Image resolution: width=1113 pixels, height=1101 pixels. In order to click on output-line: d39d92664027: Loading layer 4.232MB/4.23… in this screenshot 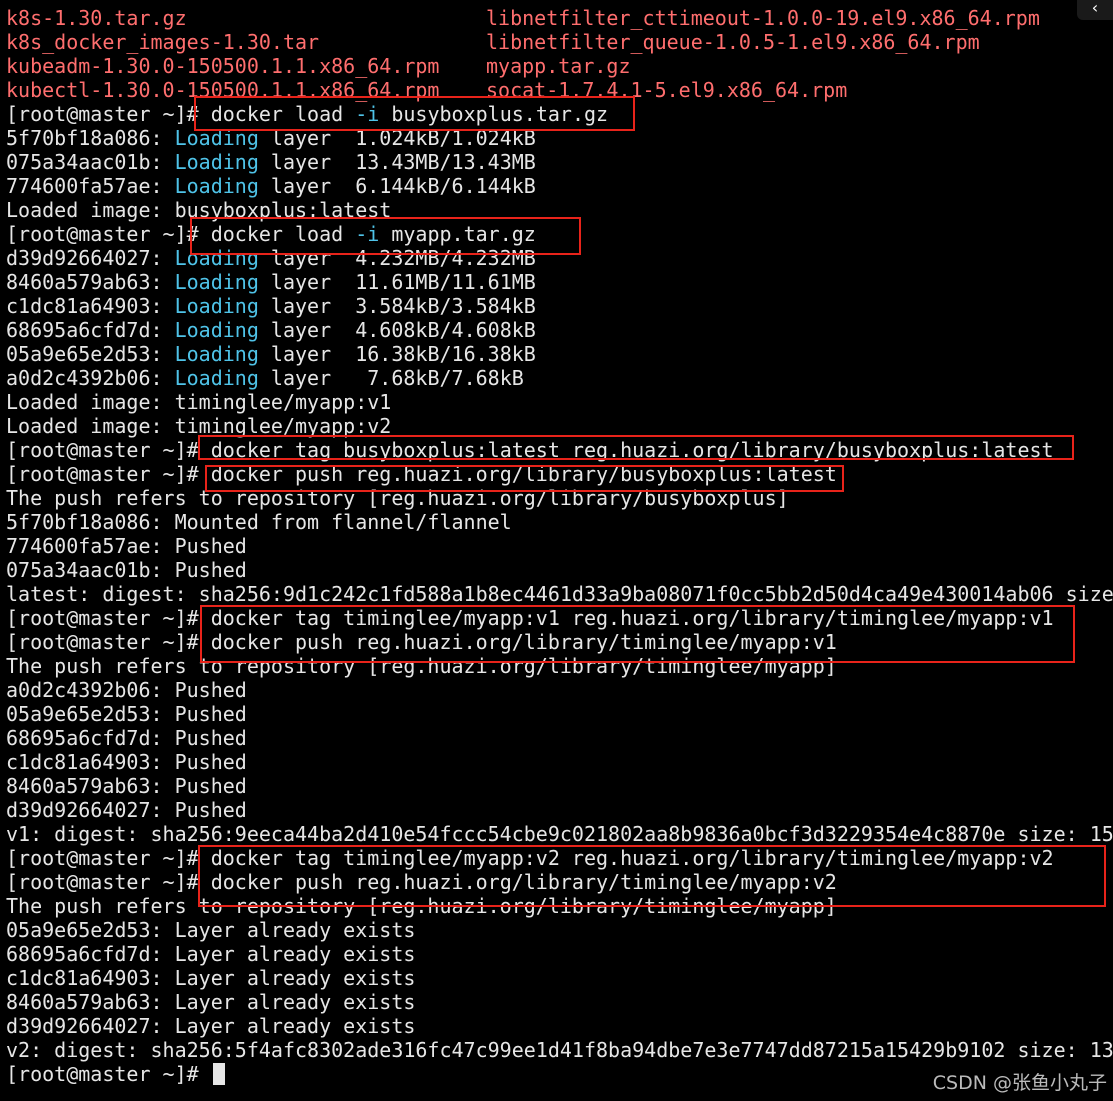, I will do `click(271, 258)`.